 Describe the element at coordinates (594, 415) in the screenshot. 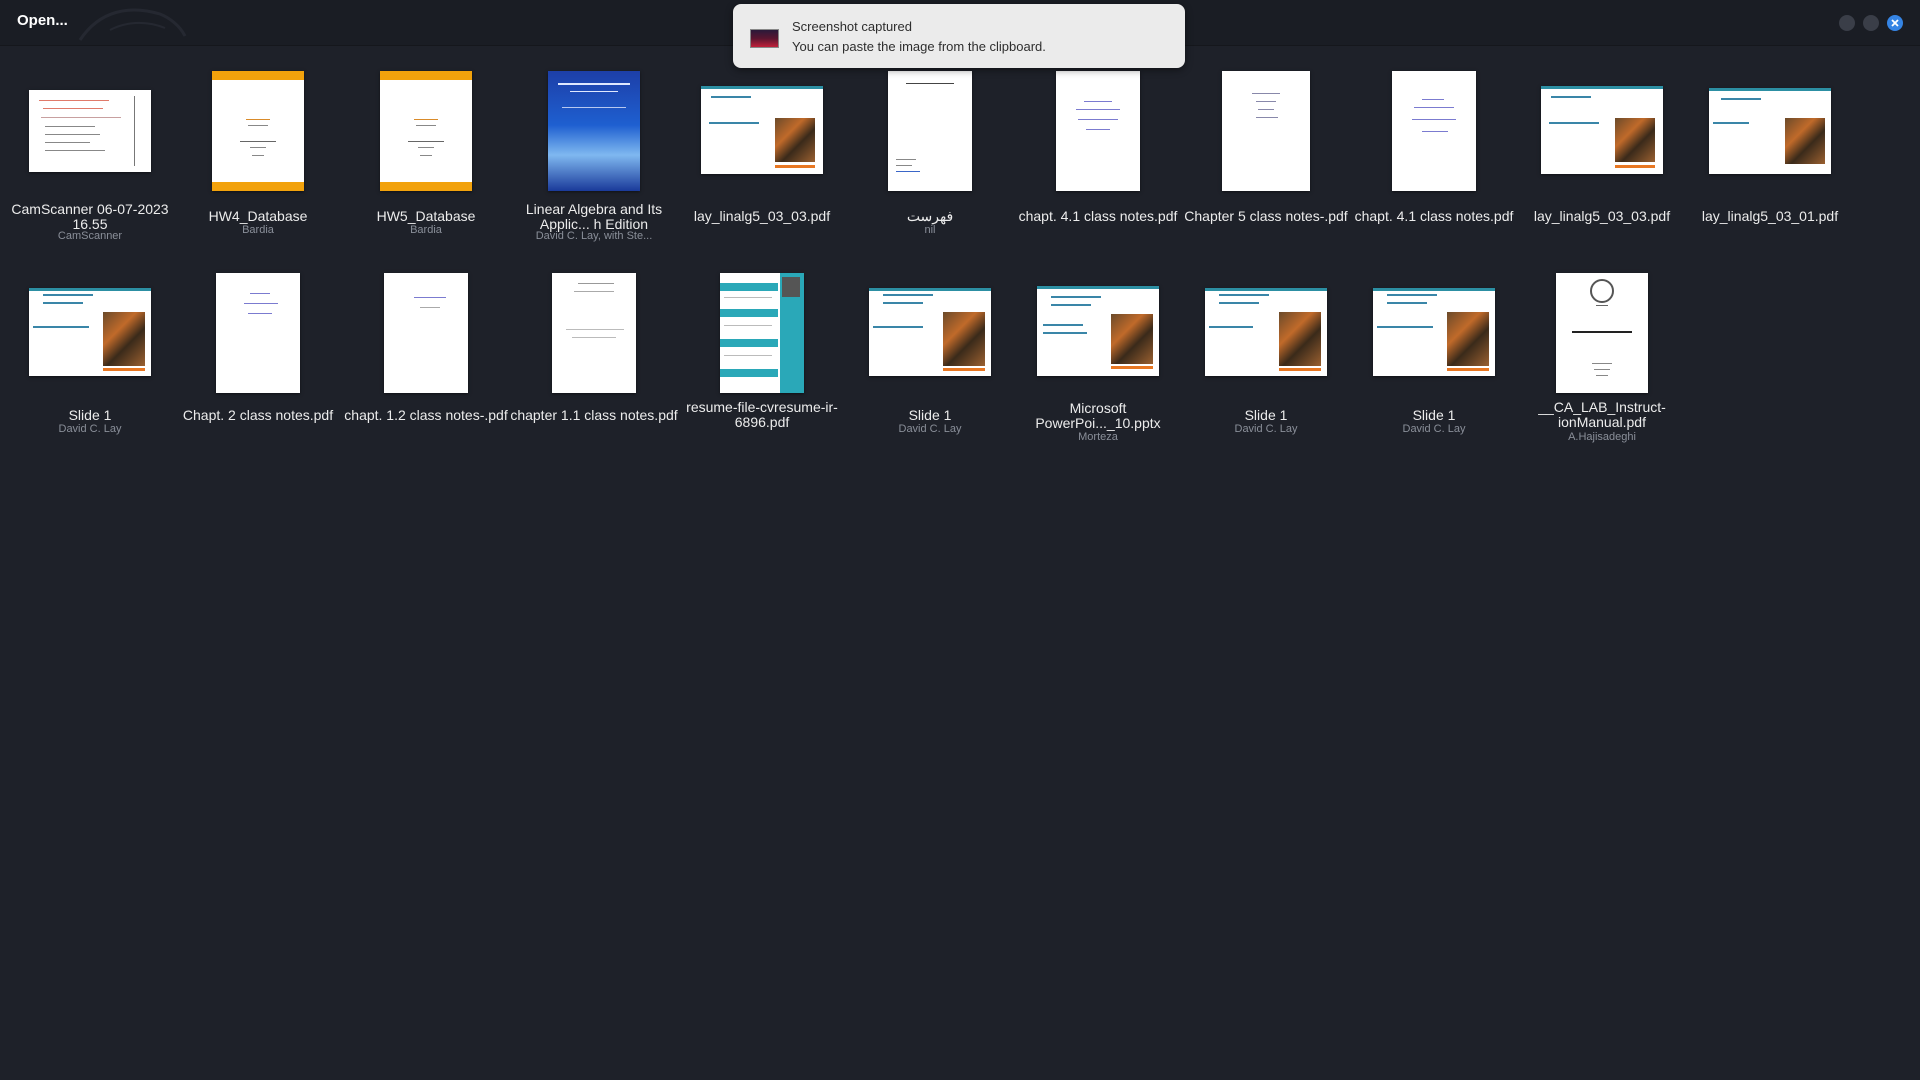

I see `file-name: chapter 1.1 class notes.pdf` at that location.